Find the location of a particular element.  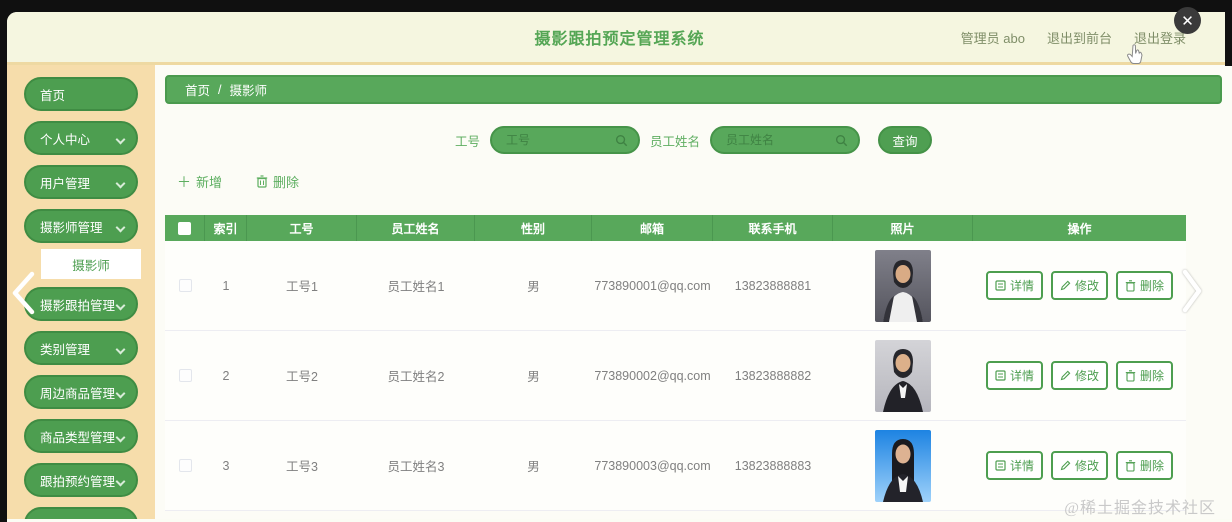

page-title: 摄影跟拍预定管理系统 is located at coordinates (619, 39).